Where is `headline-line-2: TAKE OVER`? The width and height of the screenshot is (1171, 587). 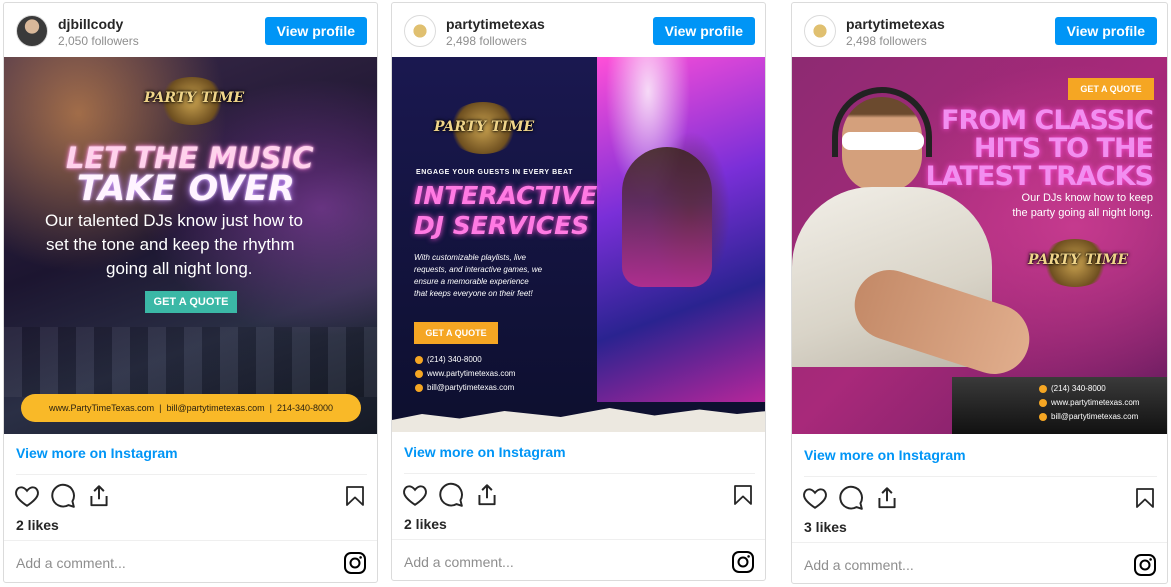
headline-line-2: TAKE OVER is located at coordinates (186, 189).